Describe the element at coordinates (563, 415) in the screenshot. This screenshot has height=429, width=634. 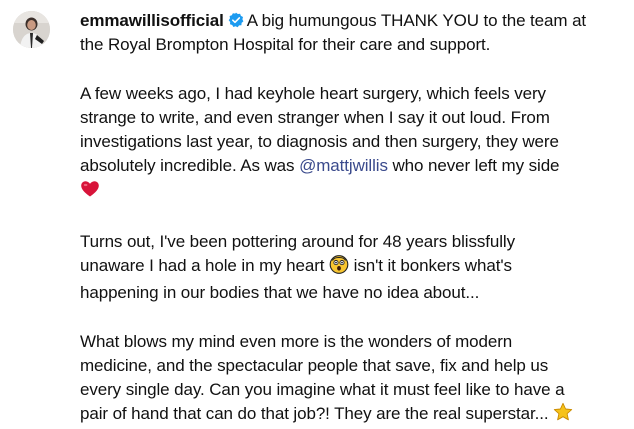
I see `star-emoji` at that location.